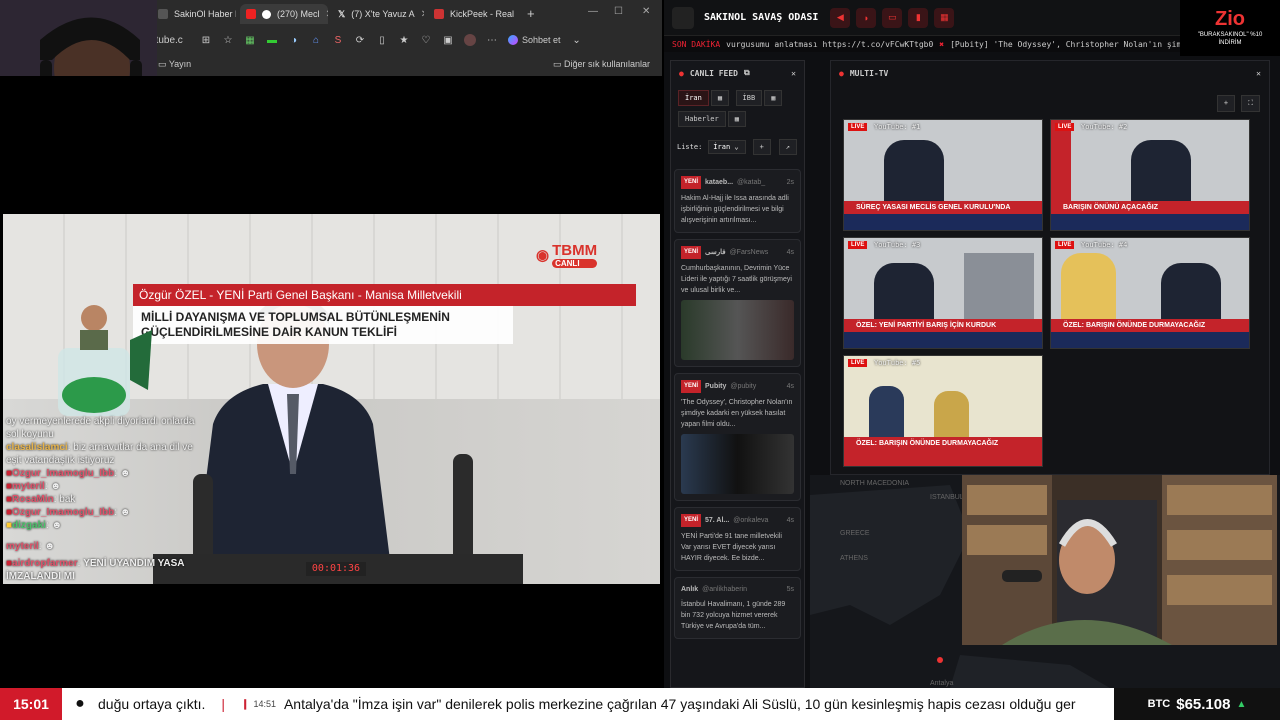 The height and width of the screenshot is (720, 1280). I want to click on alert-button: ◀, so click(840, 17).